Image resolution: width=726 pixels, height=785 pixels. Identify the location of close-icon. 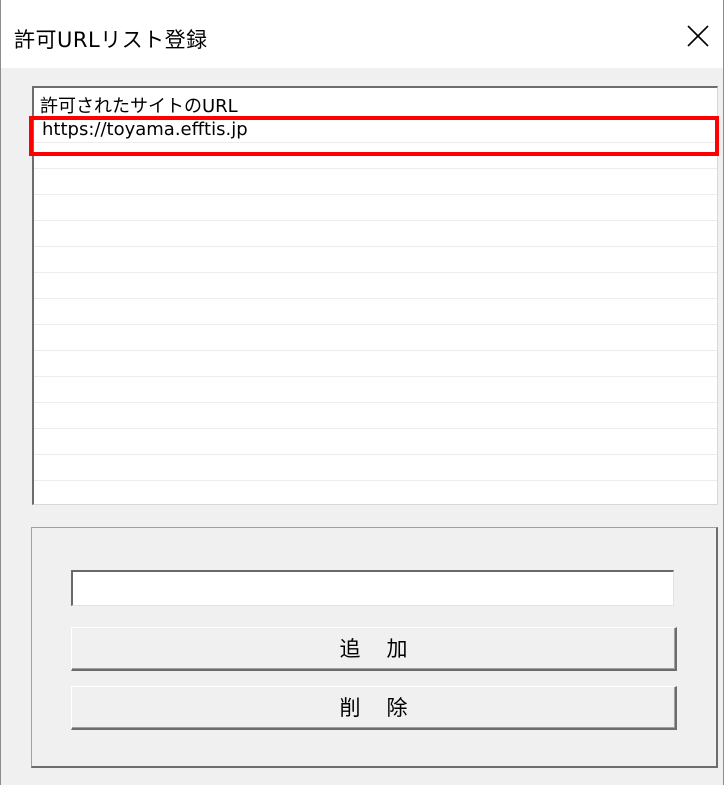
(698, 36).